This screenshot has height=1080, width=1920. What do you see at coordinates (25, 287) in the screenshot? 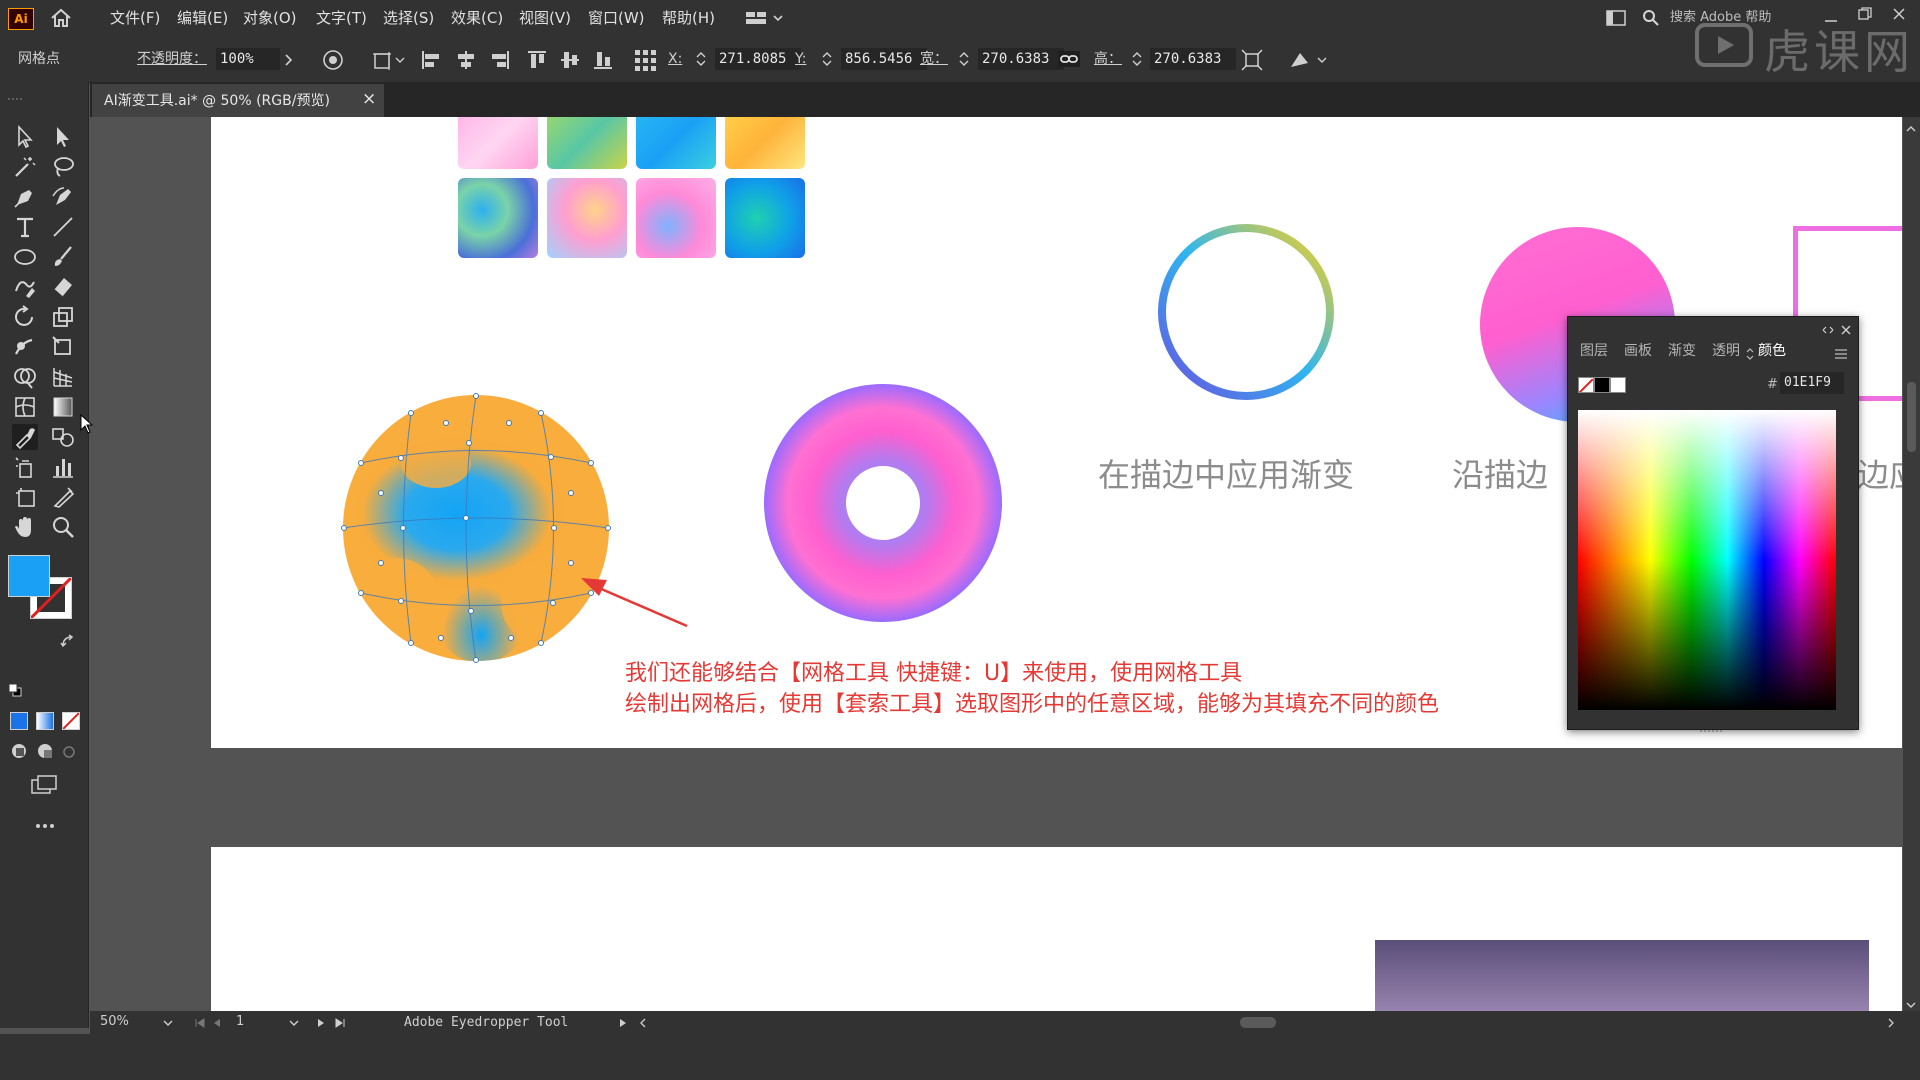
I see `shaper-tool-icon` at bounding box center [25, 287].